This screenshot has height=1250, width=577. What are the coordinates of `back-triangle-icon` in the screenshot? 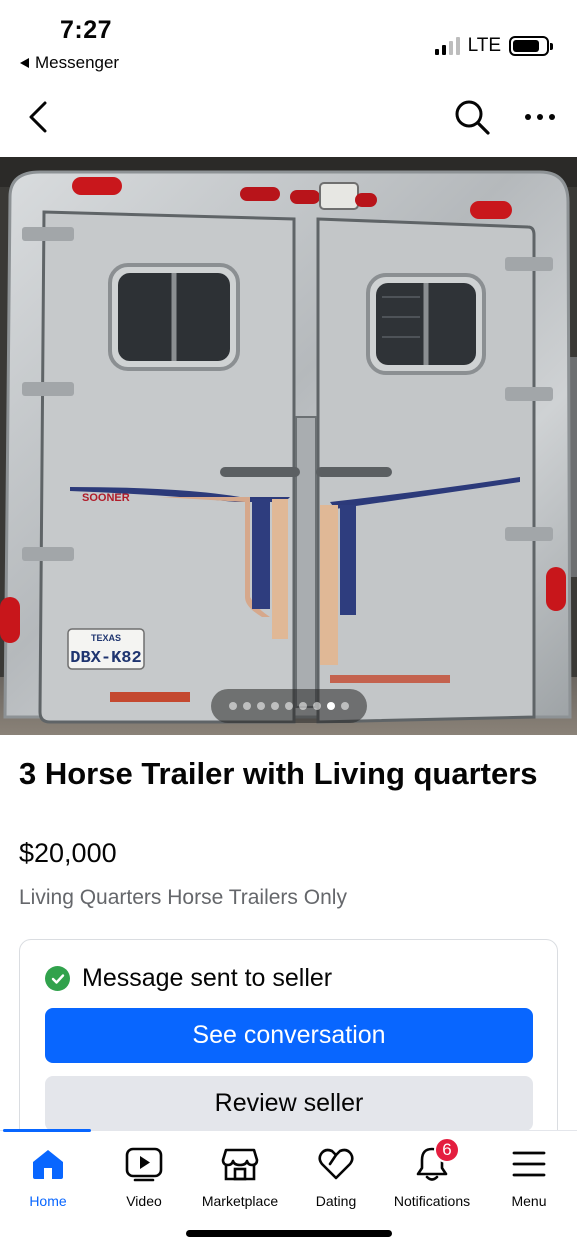 It's located at (24, 63).